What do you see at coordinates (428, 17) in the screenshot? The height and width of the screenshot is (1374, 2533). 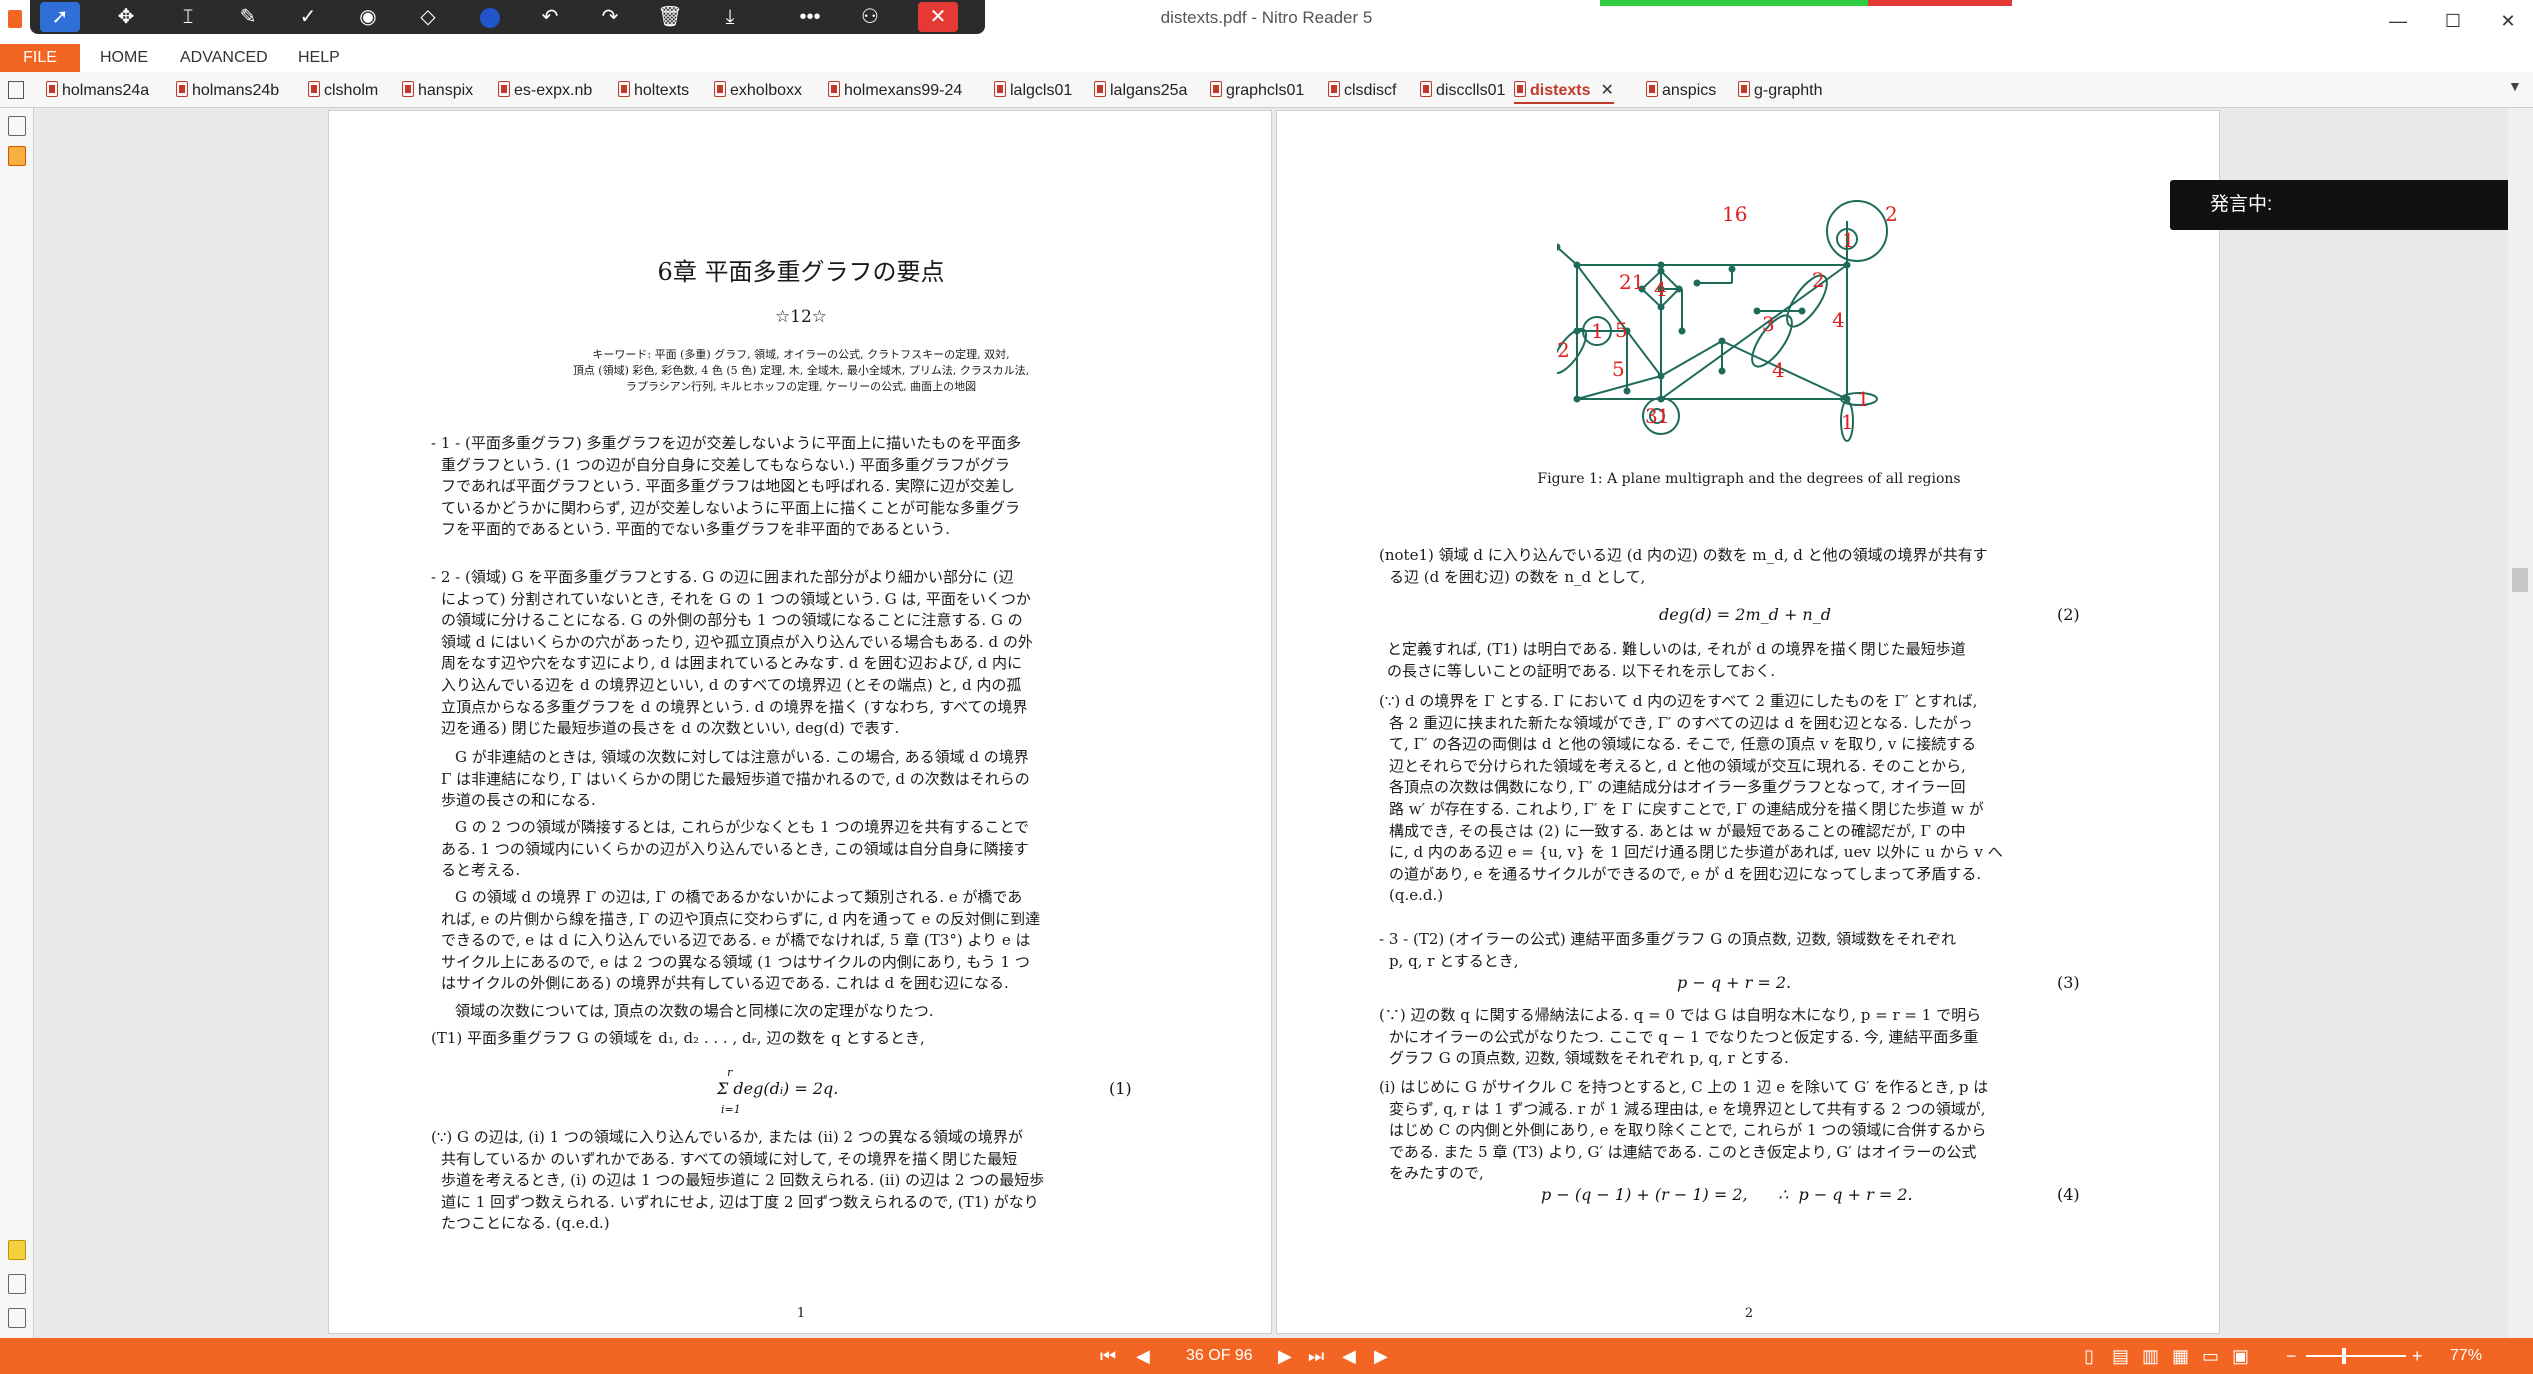 I see `eraser-icon: ◇` at bounding box center [428, 17].